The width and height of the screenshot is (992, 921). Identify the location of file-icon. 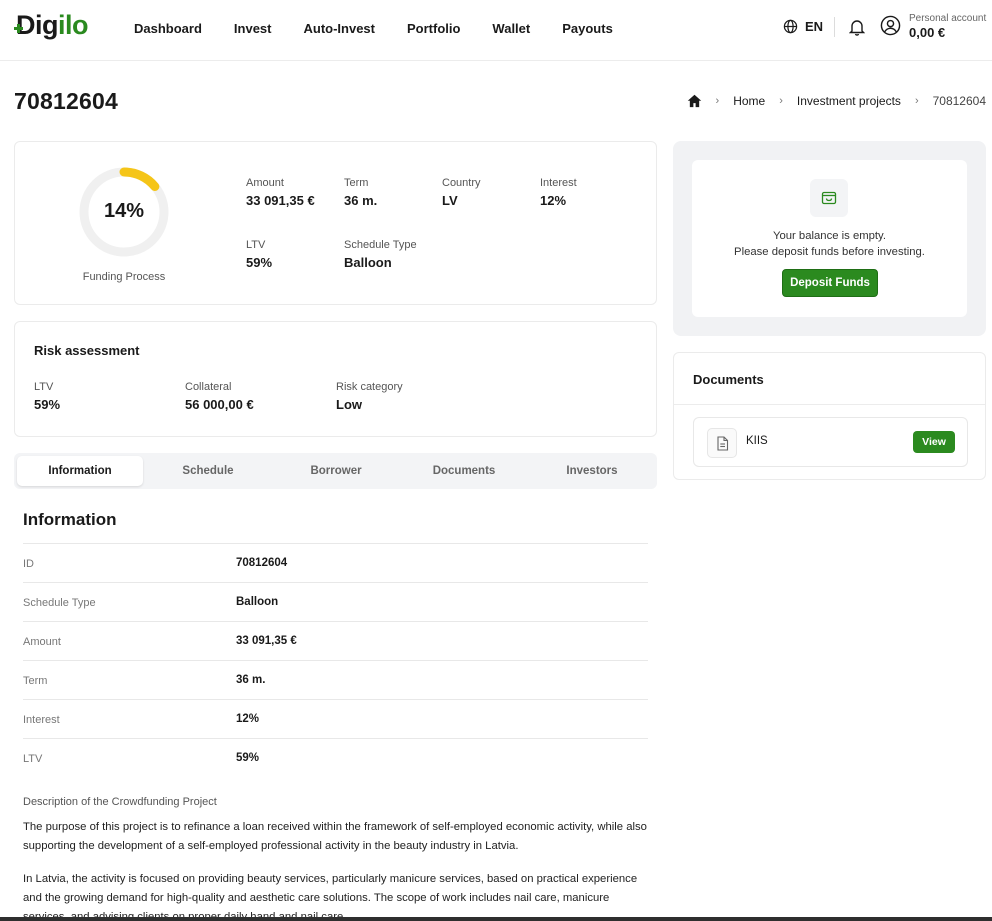
(723, 443).